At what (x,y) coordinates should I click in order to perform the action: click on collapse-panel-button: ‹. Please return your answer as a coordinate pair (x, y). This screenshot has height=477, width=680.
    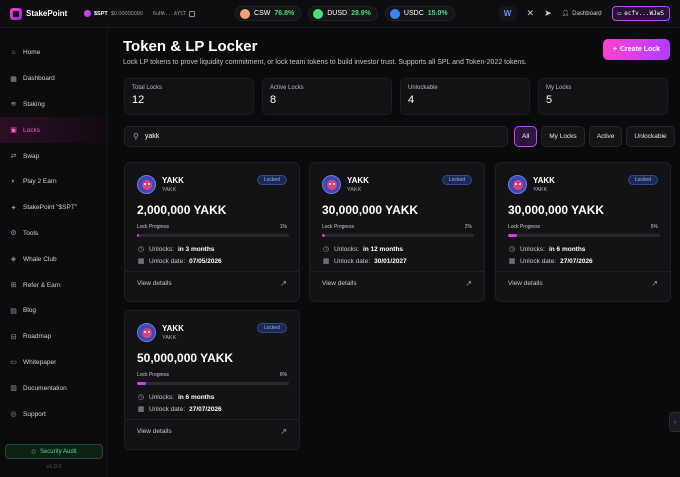
    Looking at the image, I should click on (674, 422).